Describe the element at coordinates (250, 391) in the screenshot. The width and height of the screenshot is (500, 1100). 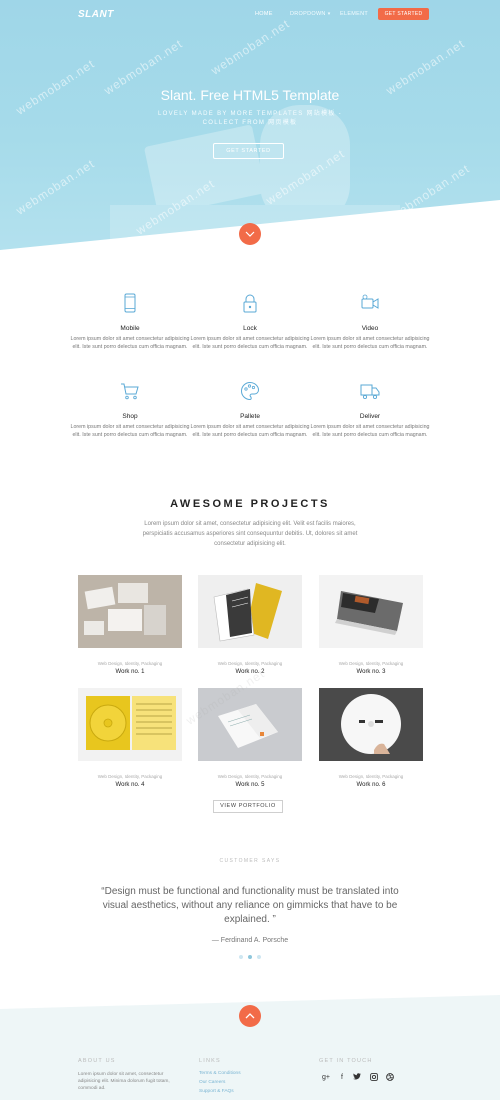
I see `palette-icon` at that location.